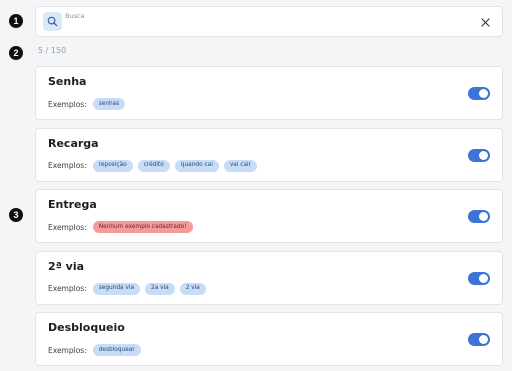 This screenshot has width=512, height=371. I want to click on examples-row: Exemplos: Nenhum exemplo cadastrado!, so click(120, 227).